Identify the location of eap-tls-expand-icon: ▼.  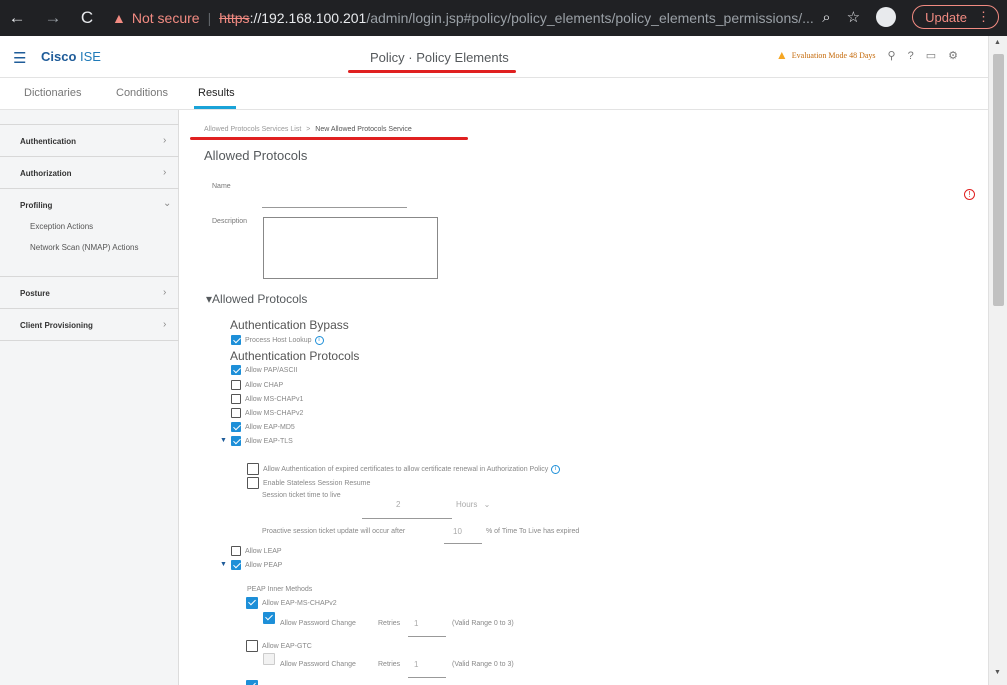
(223, 440).